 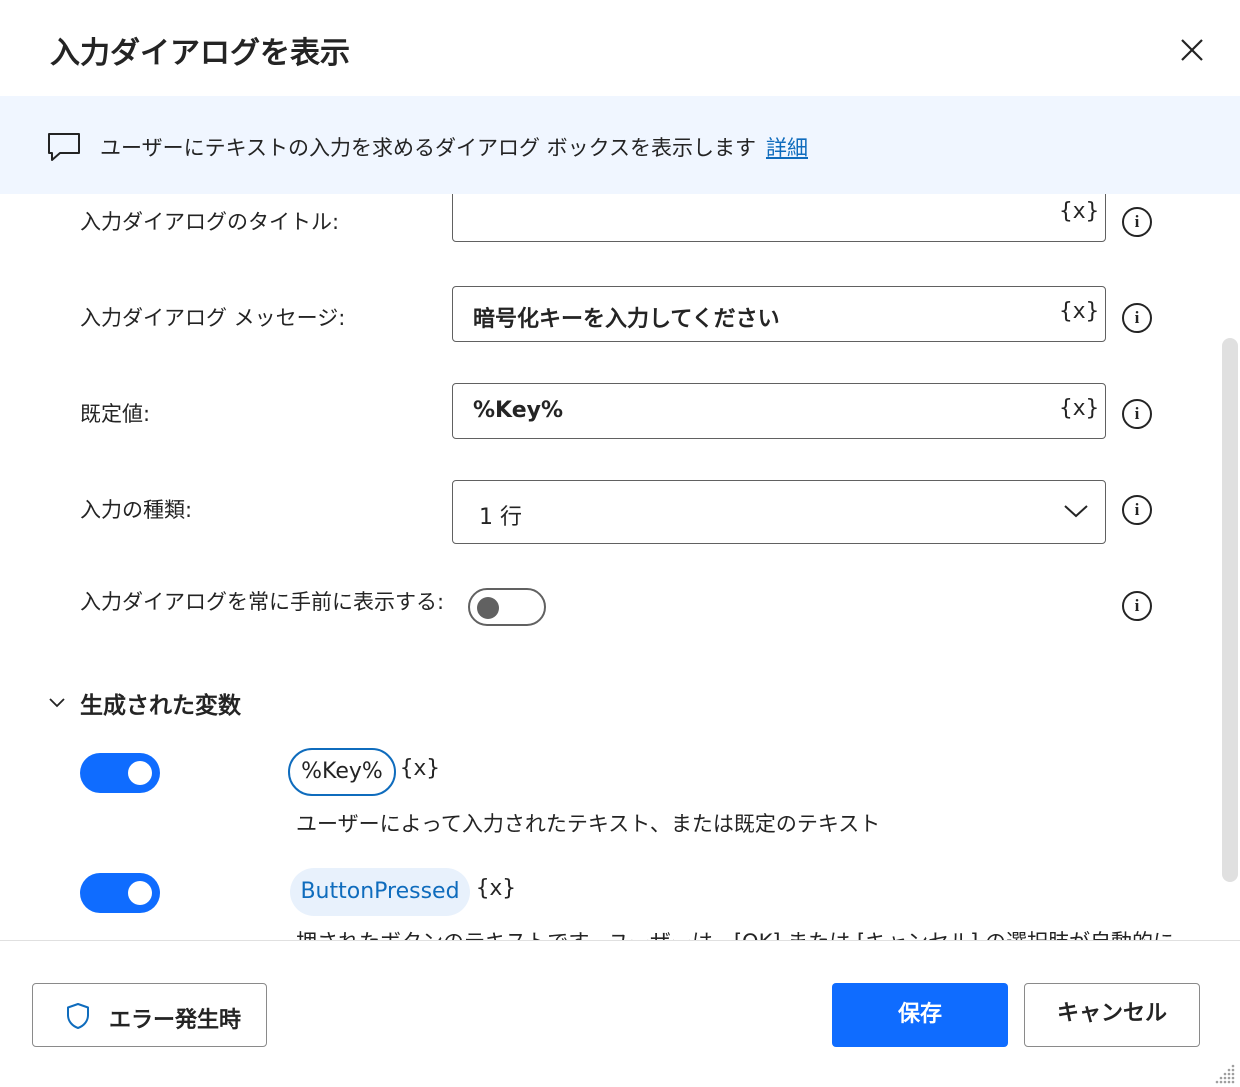 I want to click on dialog-header: 入力ダイアログを表示, so click(x=620, y=48).